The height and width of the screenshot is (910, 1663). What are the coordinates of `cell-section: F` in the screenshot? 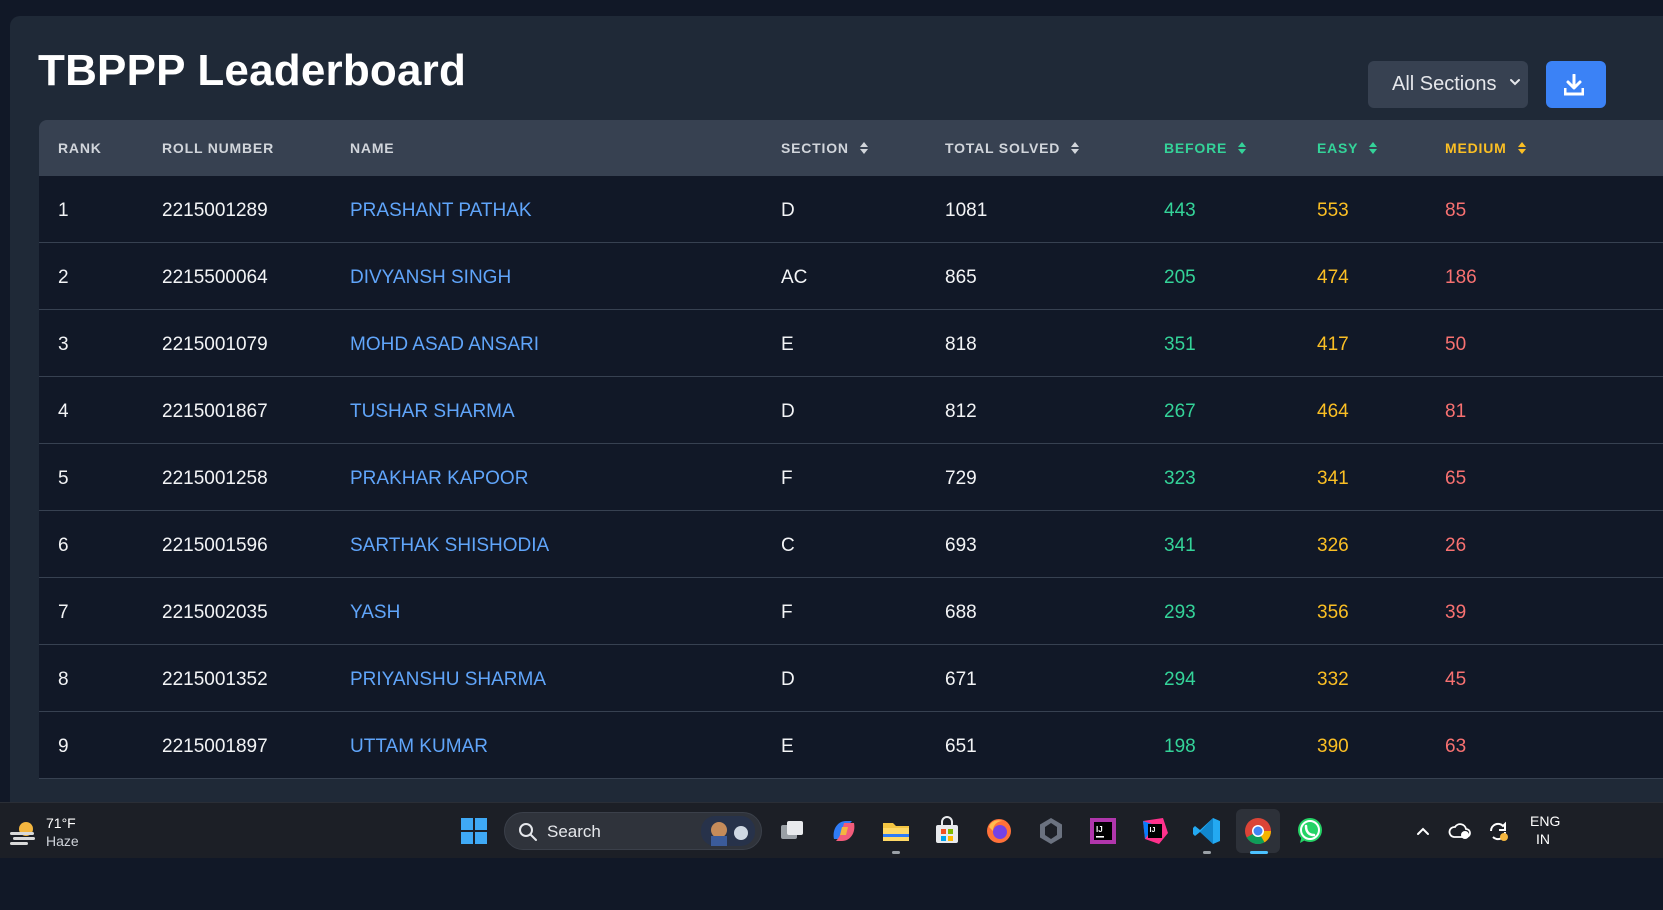 It's located at (787, 478).